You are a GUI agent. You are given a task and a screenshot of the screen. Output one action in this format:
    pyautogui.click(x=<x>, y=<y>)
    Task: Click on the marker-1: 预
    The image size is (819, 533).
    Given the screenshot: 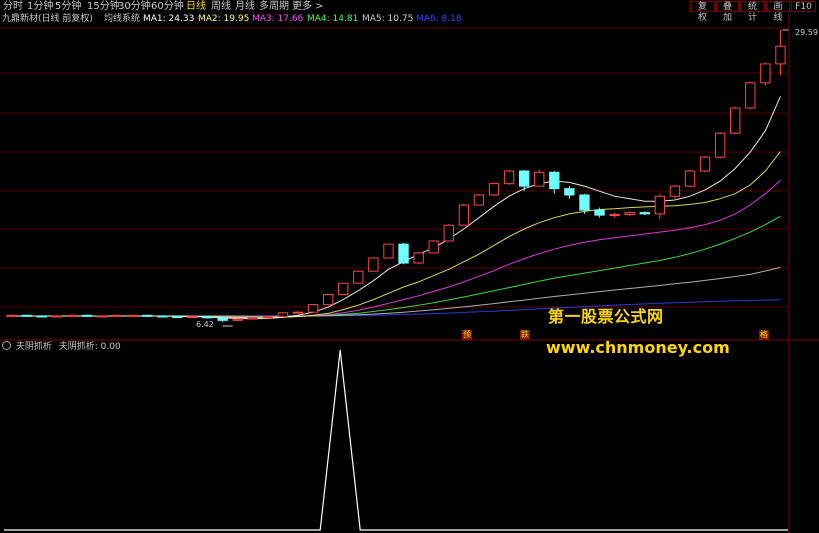 What is the action you would take?
    pyautogui.click(x=467, y=335)
    